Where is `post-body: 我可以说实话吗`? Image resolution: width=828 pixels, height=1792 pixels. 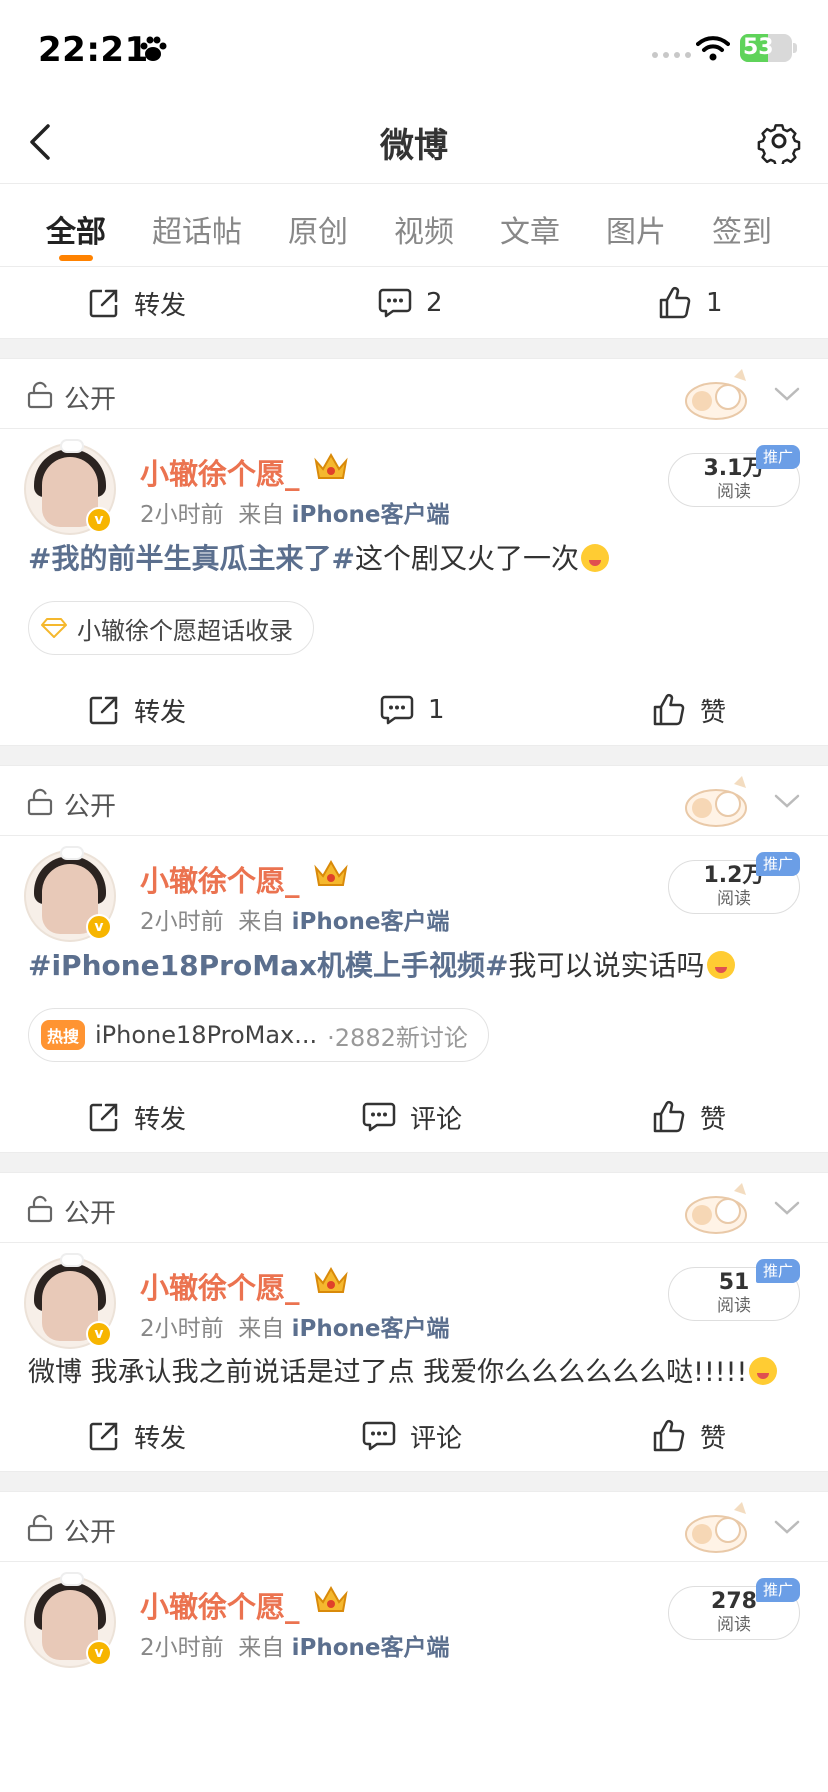
post-body: 我可以说实话吗 is located at coordinates (606, 965).